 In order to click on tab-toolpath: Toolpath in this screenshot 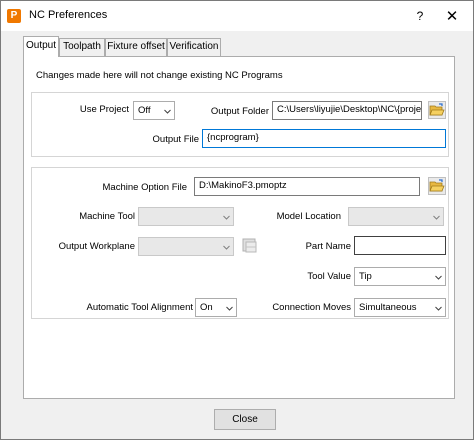, I will do `click(82, 47)`.